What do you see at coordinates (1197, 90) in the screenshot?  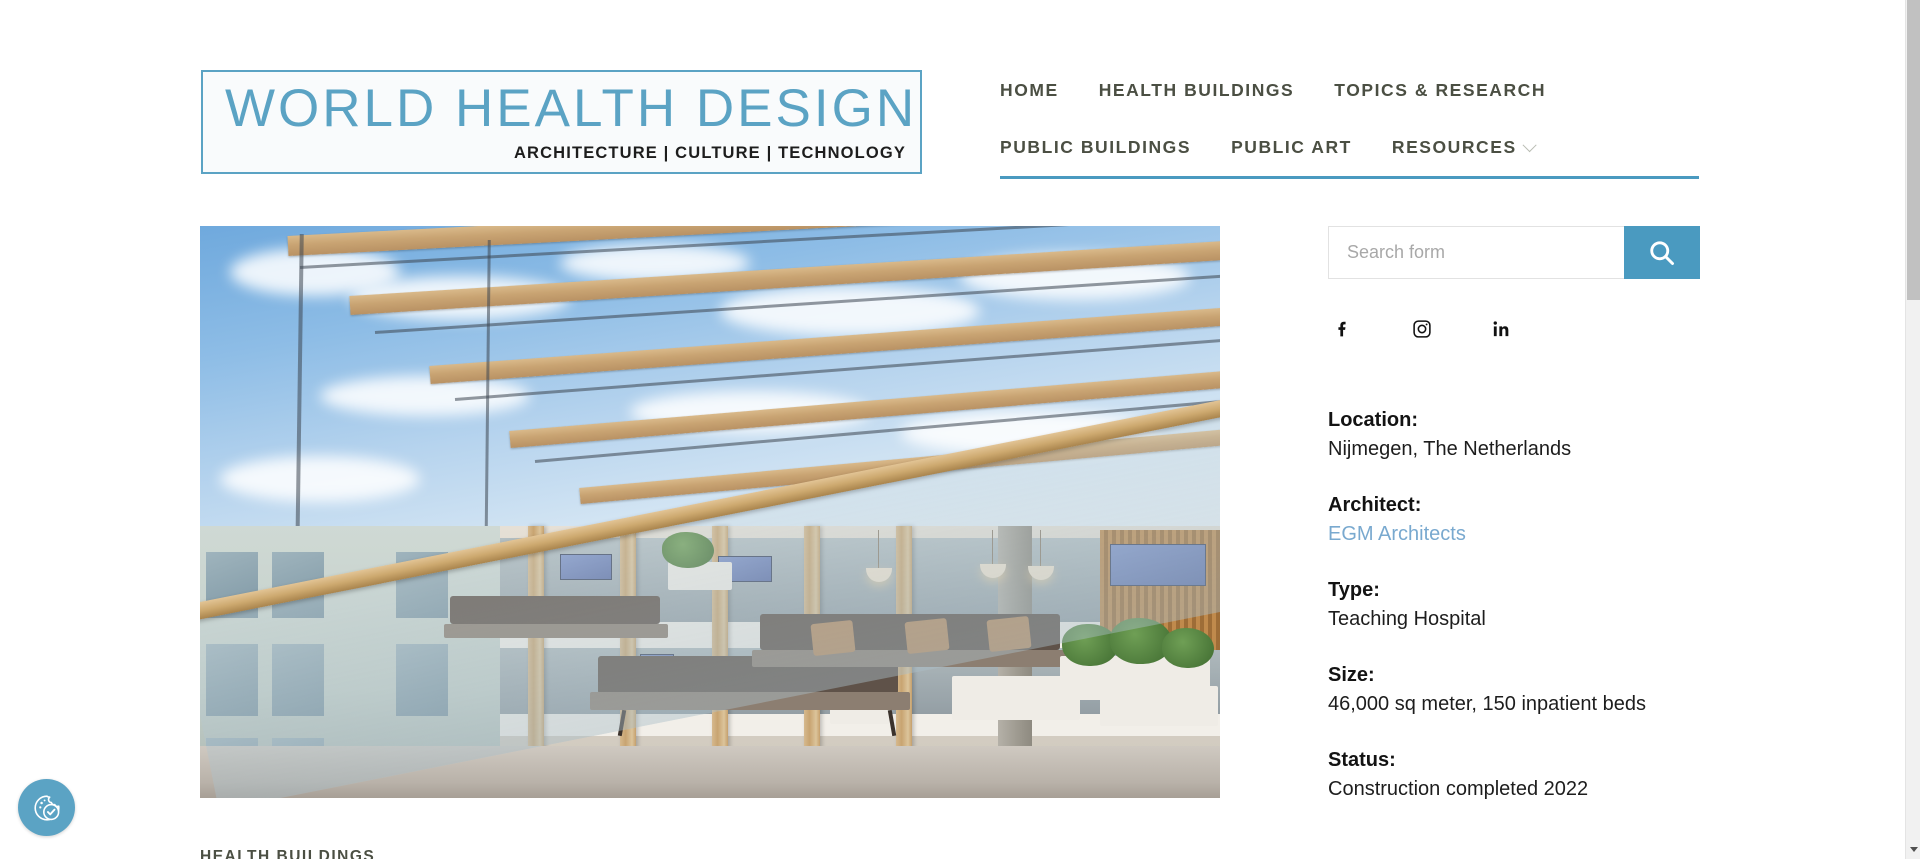 I see `nav-item-health-buildings: HEALTH BUILDINGS` at bounding box center [1197, 90].